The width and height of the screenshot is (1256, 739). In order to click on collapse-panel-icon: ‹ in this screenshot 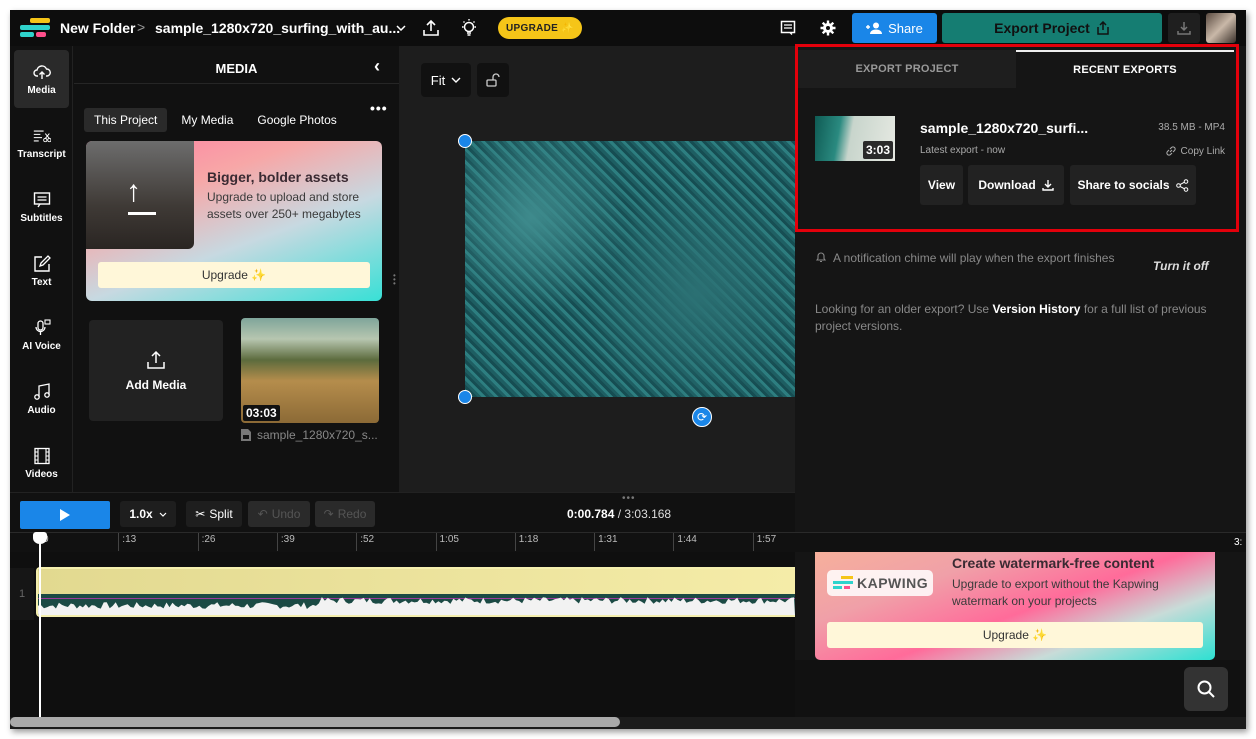, I will do `click(377, 66)`.